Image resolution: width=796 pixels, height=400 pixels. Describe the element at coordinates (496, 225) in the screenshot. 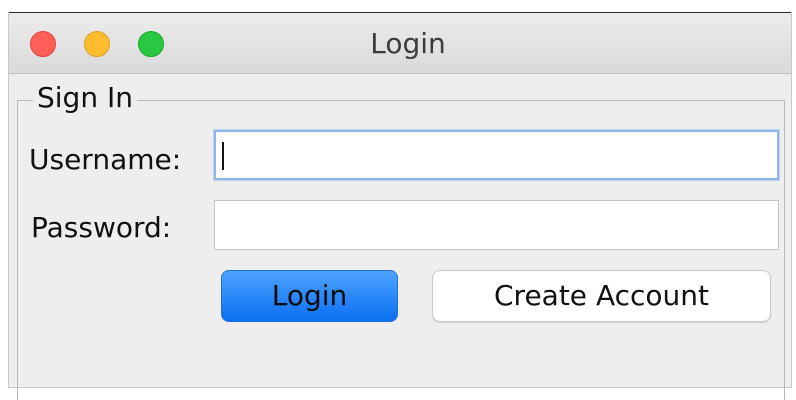

I see `password-field` at that location.